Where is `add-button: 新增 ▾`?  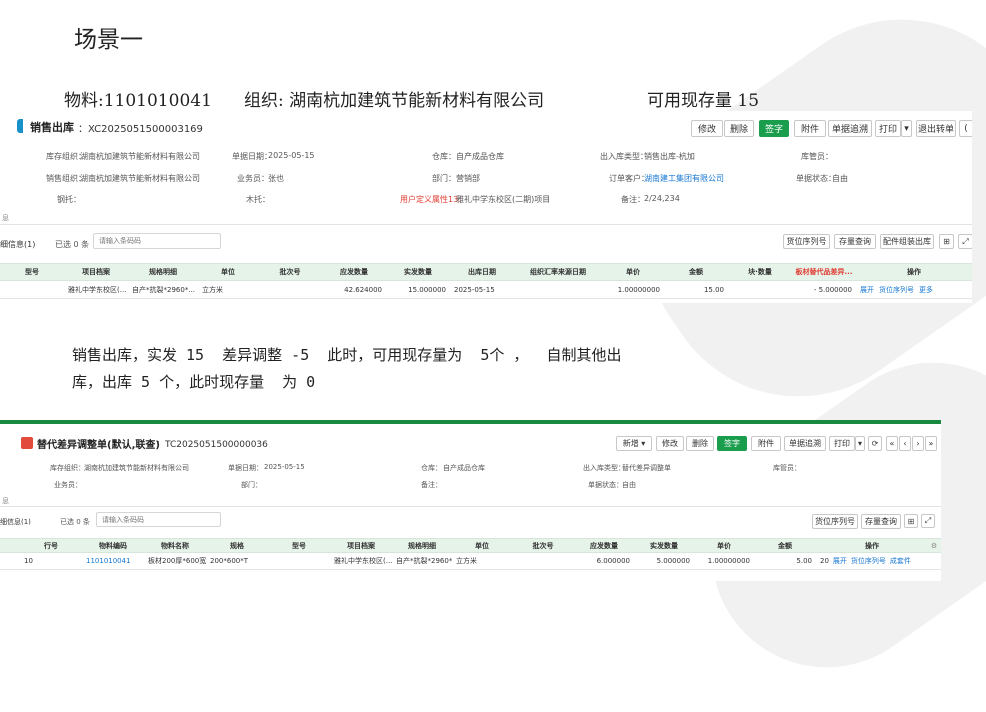 add-button: 新增 ▾ is located at coordinates (634, 443).